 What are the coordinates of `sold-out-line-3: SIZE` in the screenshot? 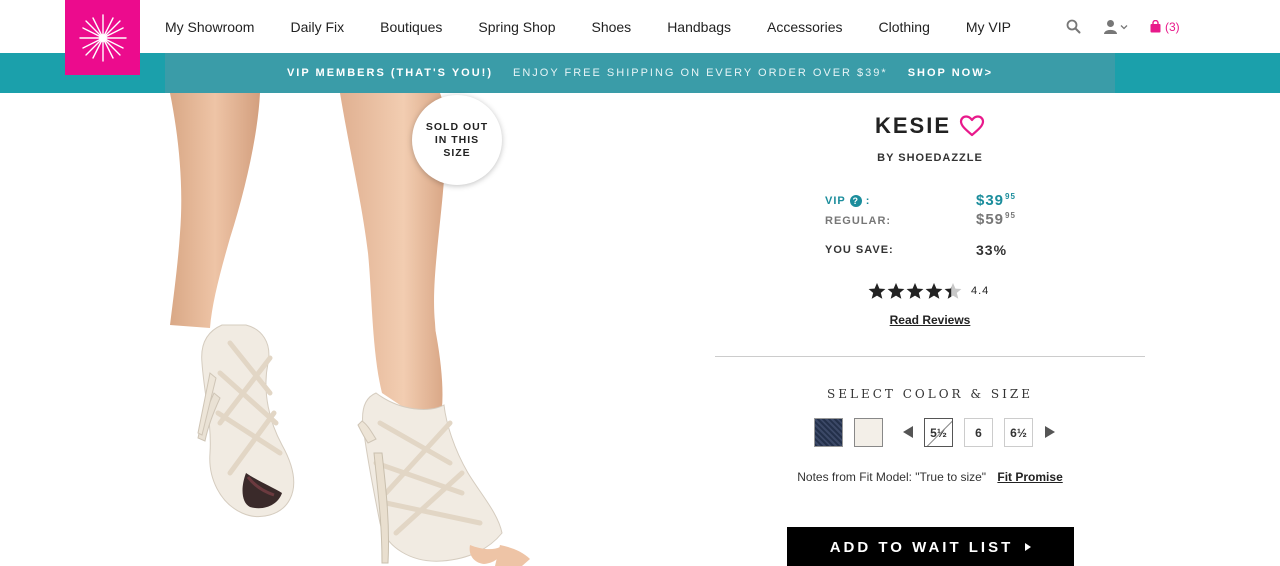 It's located at (457, 152).